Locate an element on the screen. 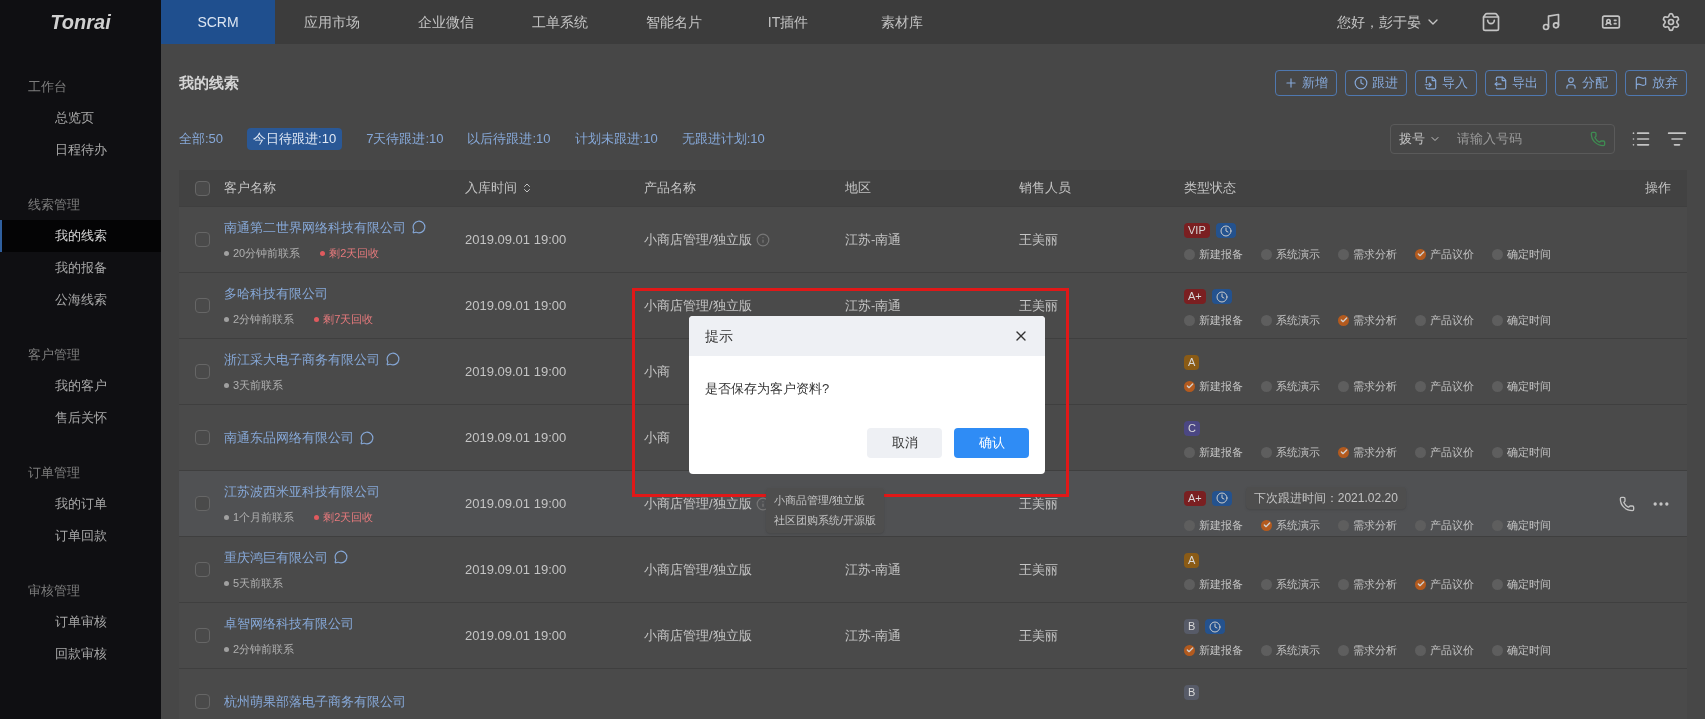  nav-tab: 素材库 is located at coordinates (902, 22).